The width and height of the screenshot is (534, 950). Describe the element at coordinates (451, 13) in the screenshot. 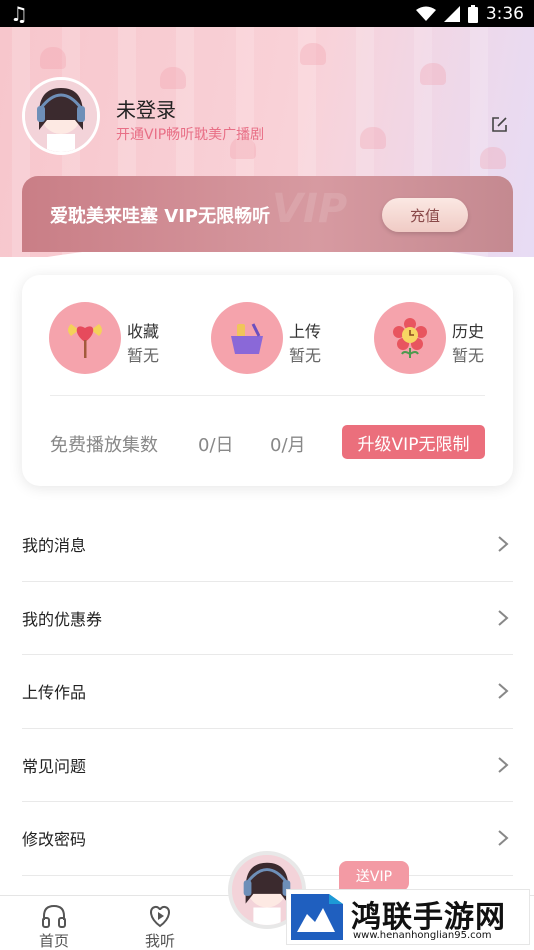

I see `signal-icon` at that location.